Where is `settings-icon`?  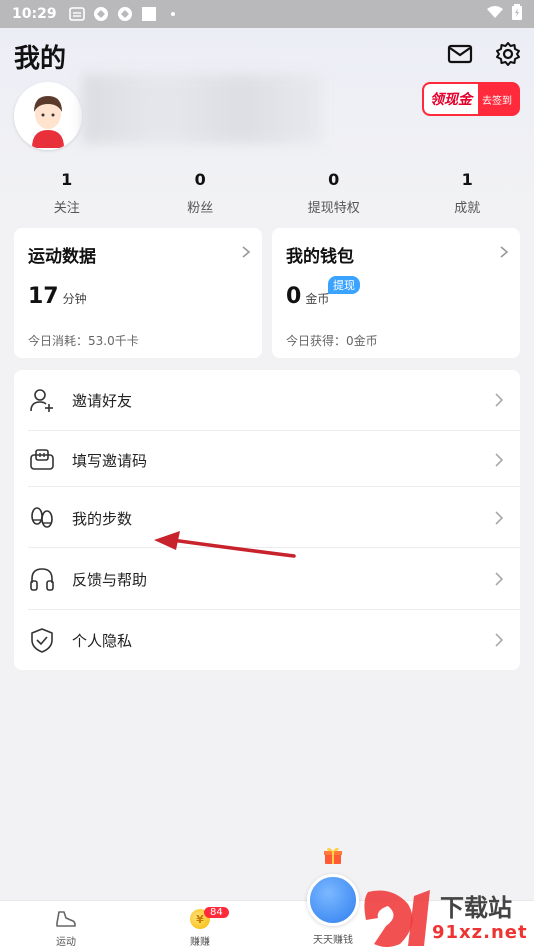
settings-icon is located at coordinates (508, 54).